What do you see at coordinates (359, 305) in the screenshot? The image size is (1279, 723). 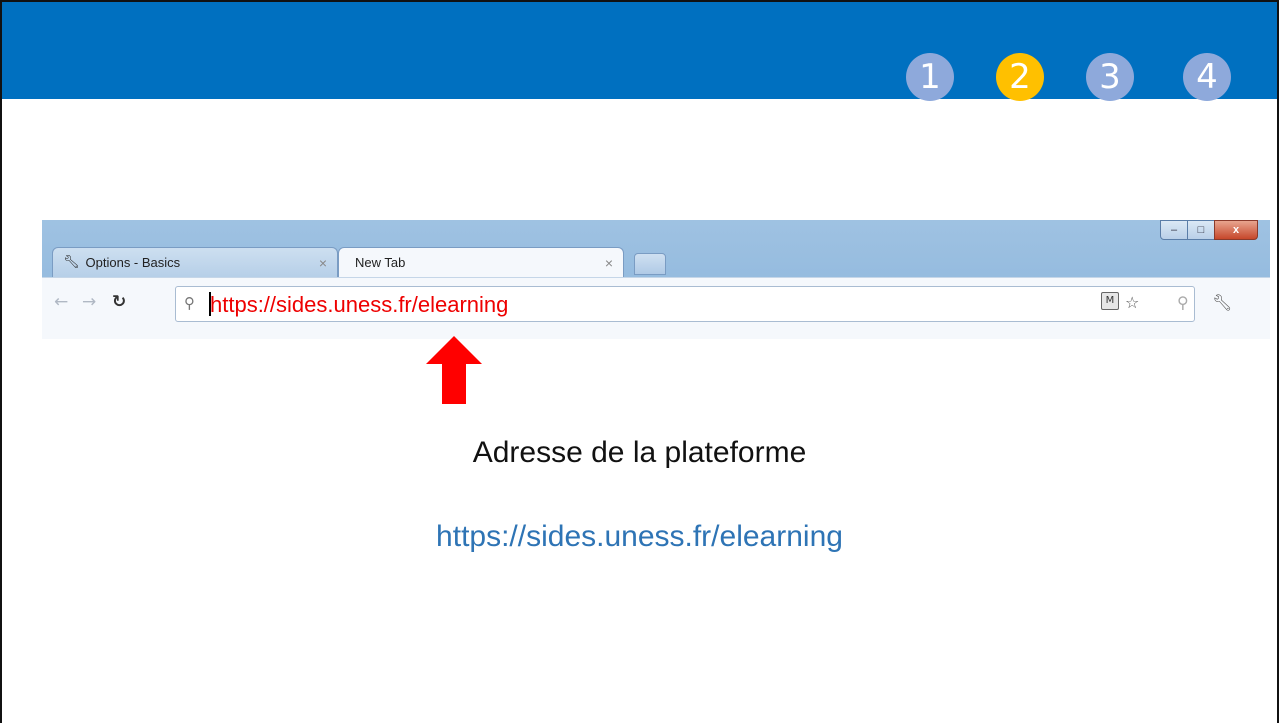 I see `address-bar-url: https://sides.uness.fr/elearning` at bounding box center [359, 305].